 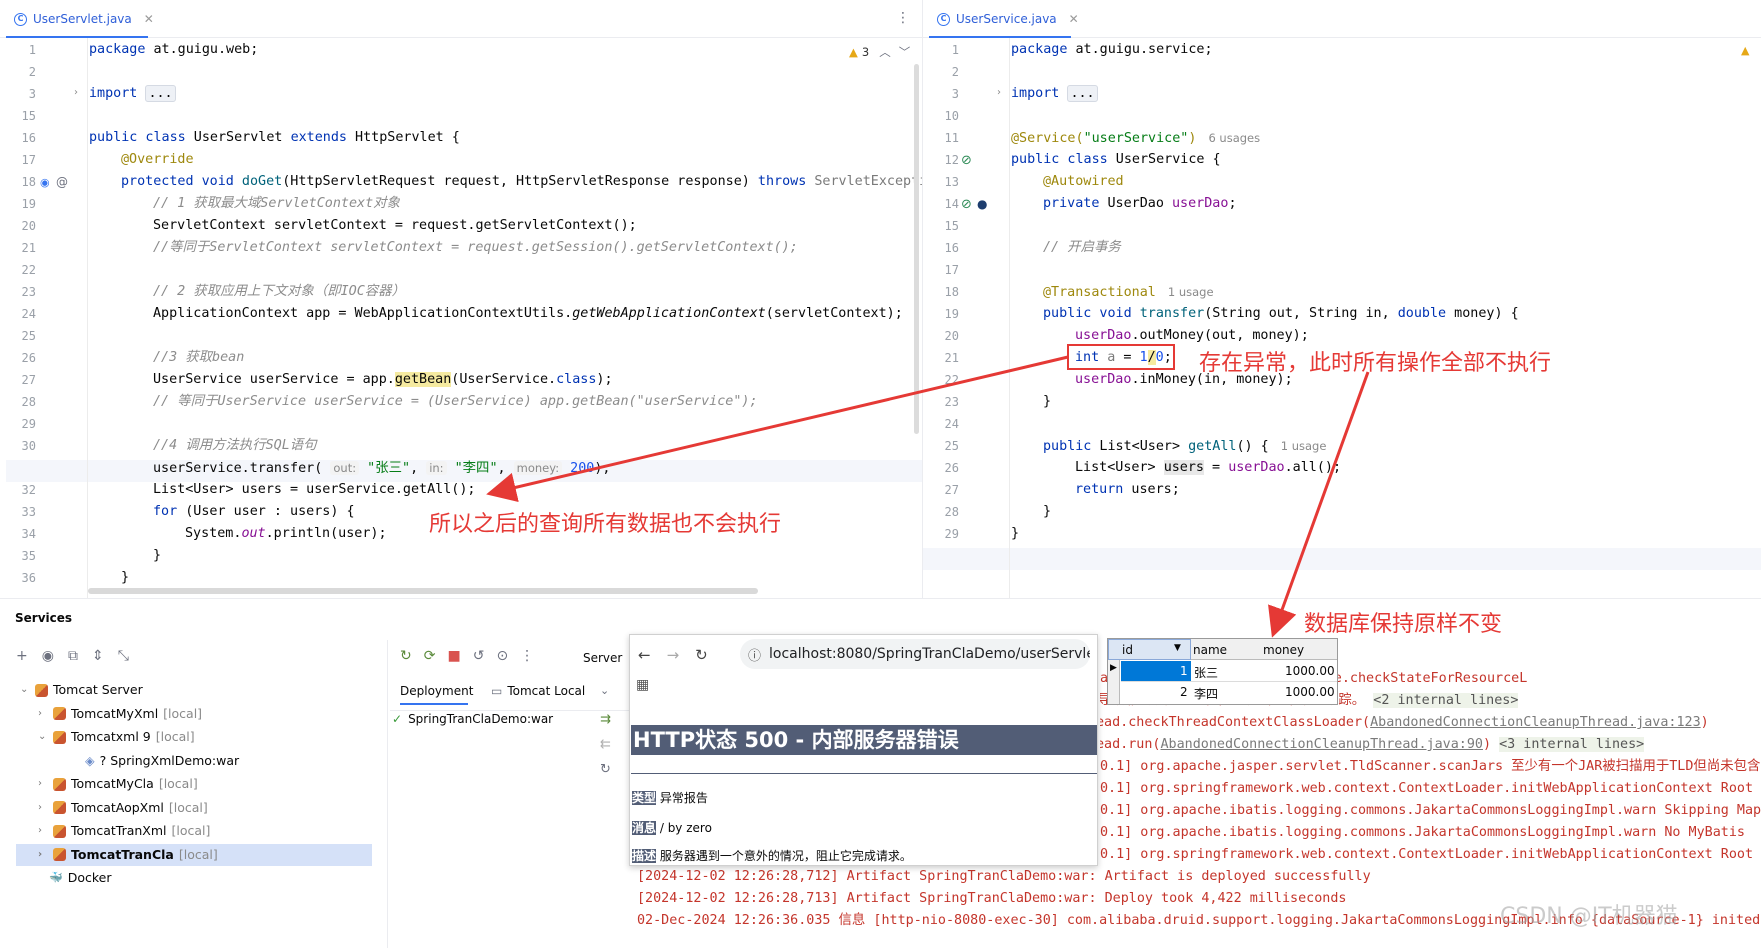 I want to click on annotation-arrows, so click(x=928, y=496).